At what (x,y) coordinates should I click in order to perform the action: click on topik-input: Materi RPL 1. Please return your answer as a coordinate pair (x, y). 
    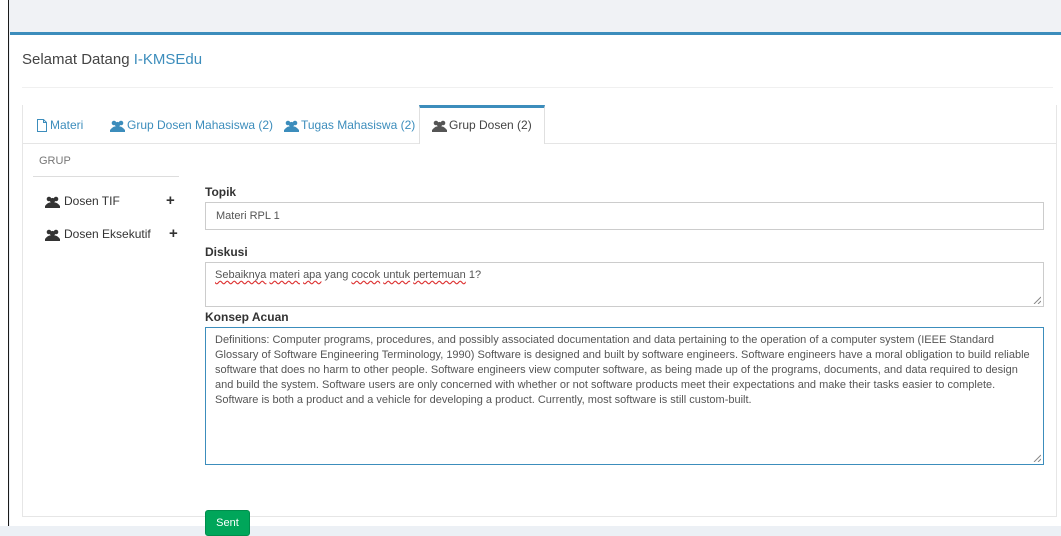
    Looking at the image, I should click on (624, 216).